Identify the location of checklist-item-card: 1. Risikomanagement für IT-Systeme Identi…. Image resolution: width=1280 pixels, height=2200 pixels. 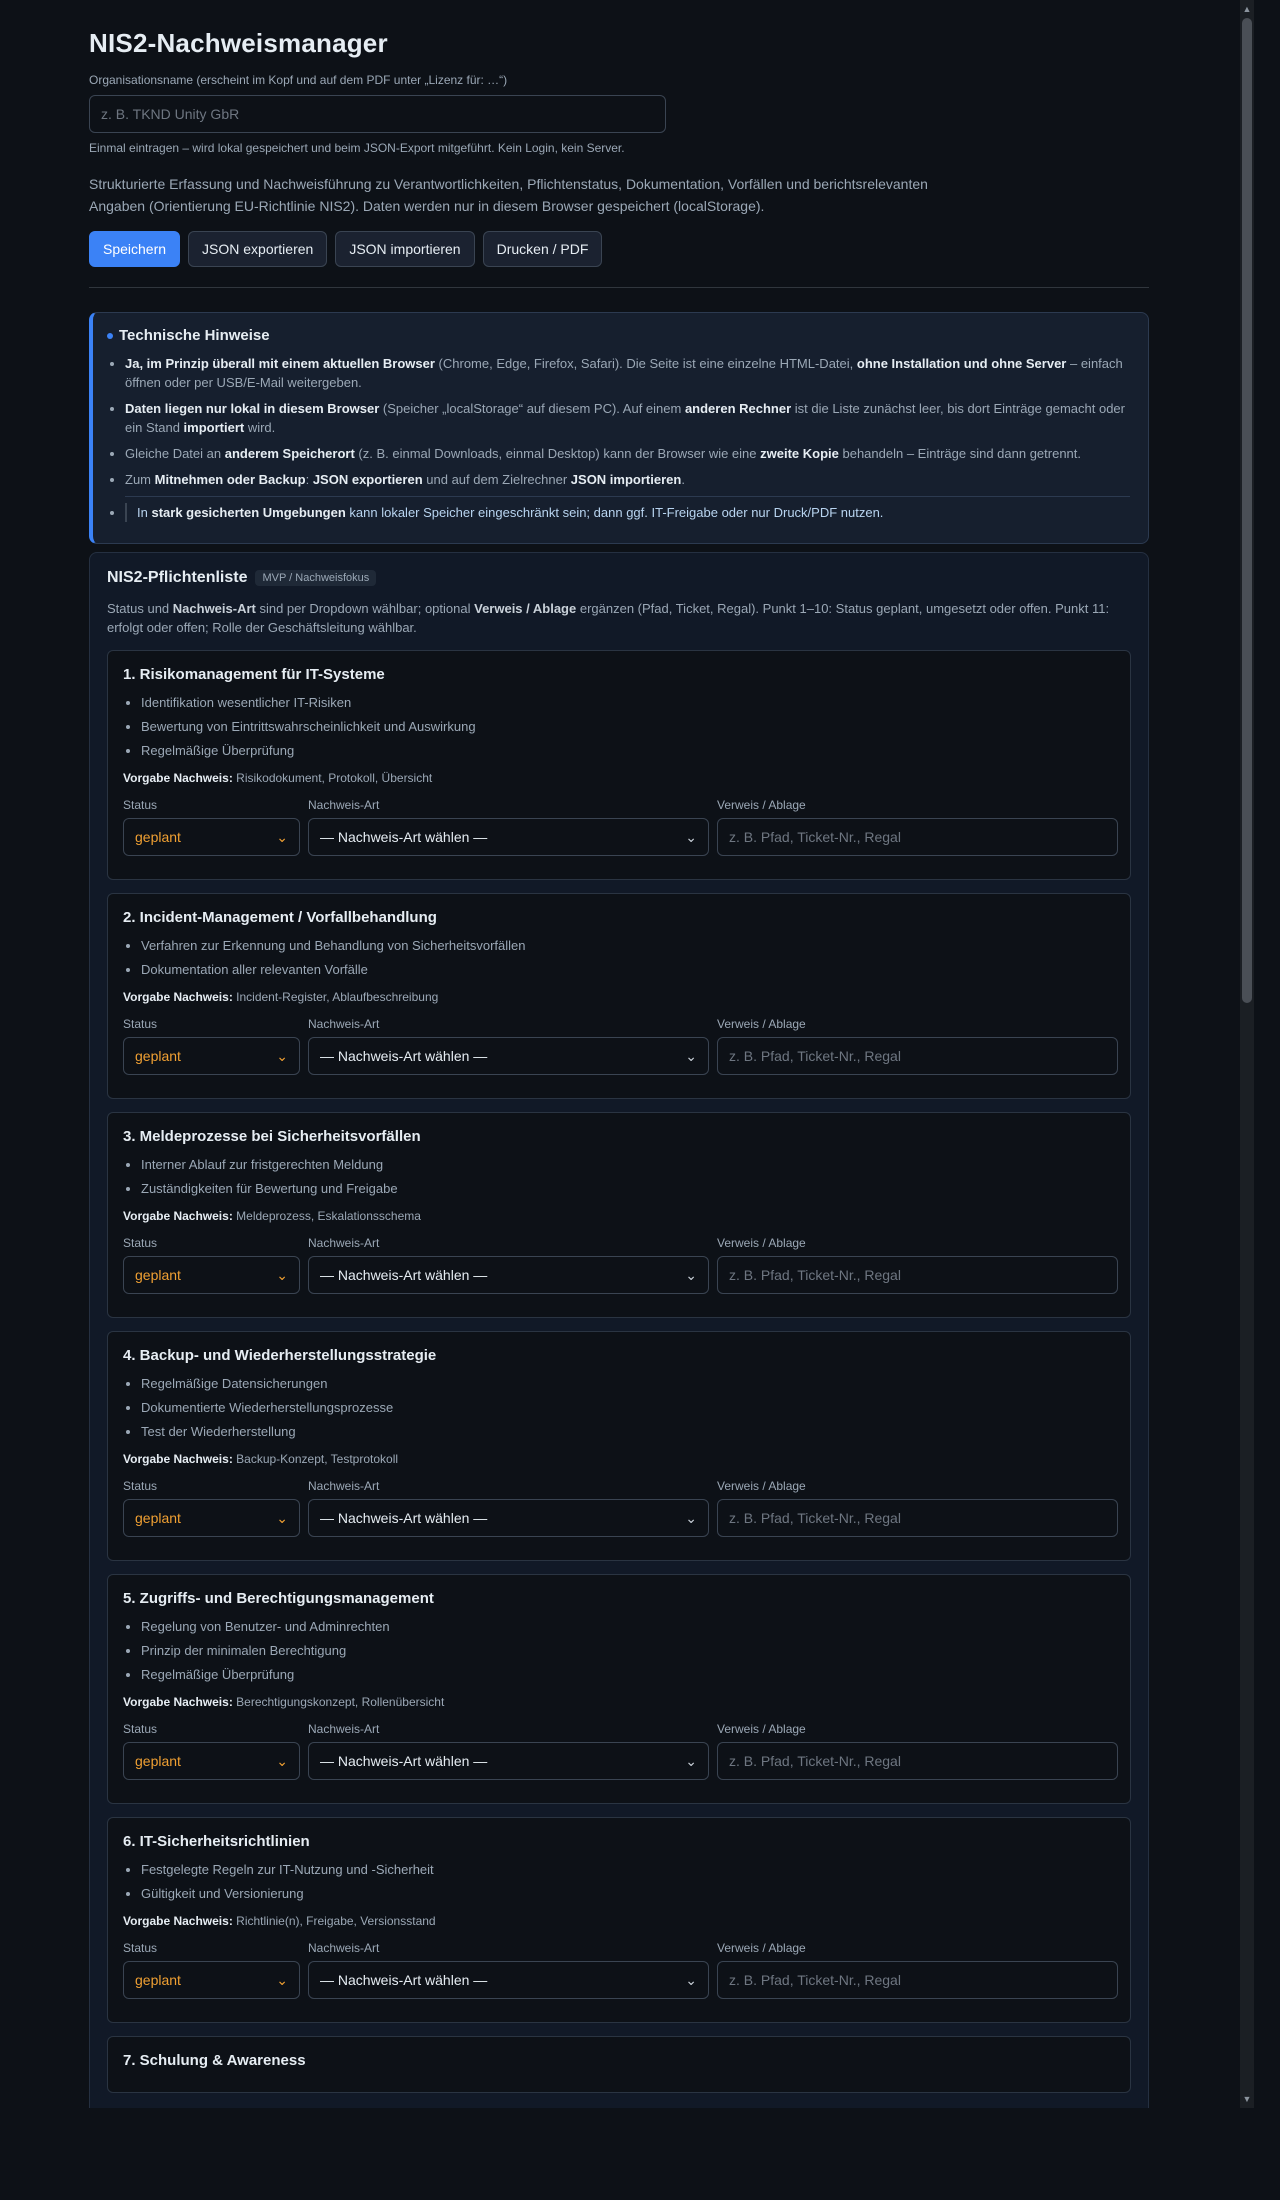
(619, 765).